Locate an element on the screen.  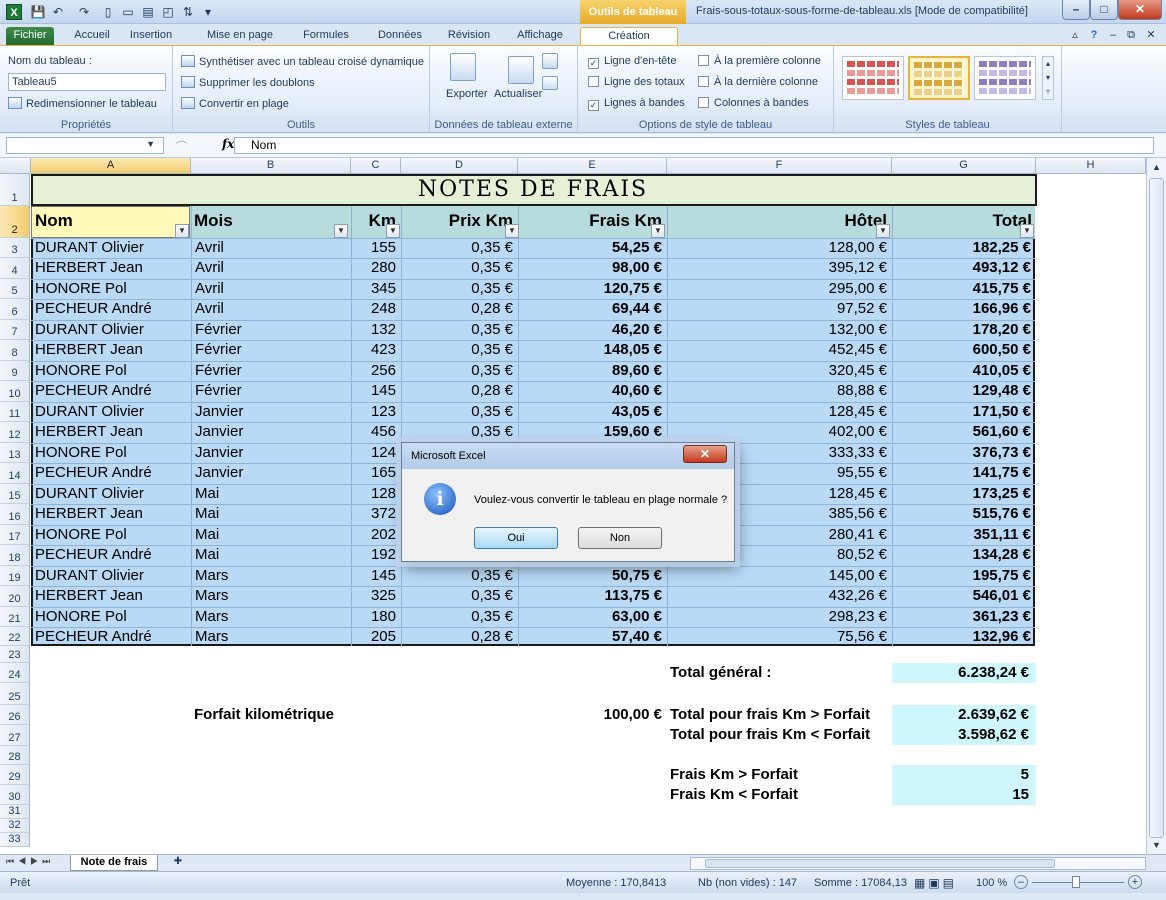
no-button: Non is located at coordinates (620, 538).